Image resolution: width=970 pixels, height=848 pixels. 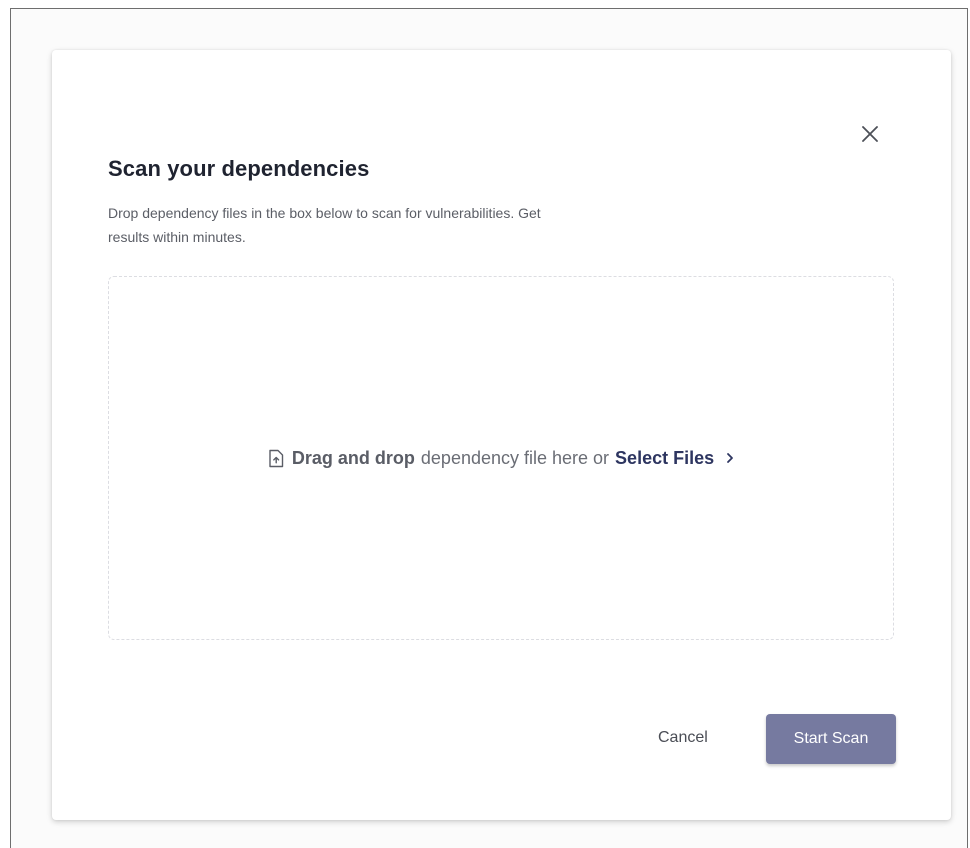 I want to click on select-files-link: Select Files, so click(x=674, y=458).